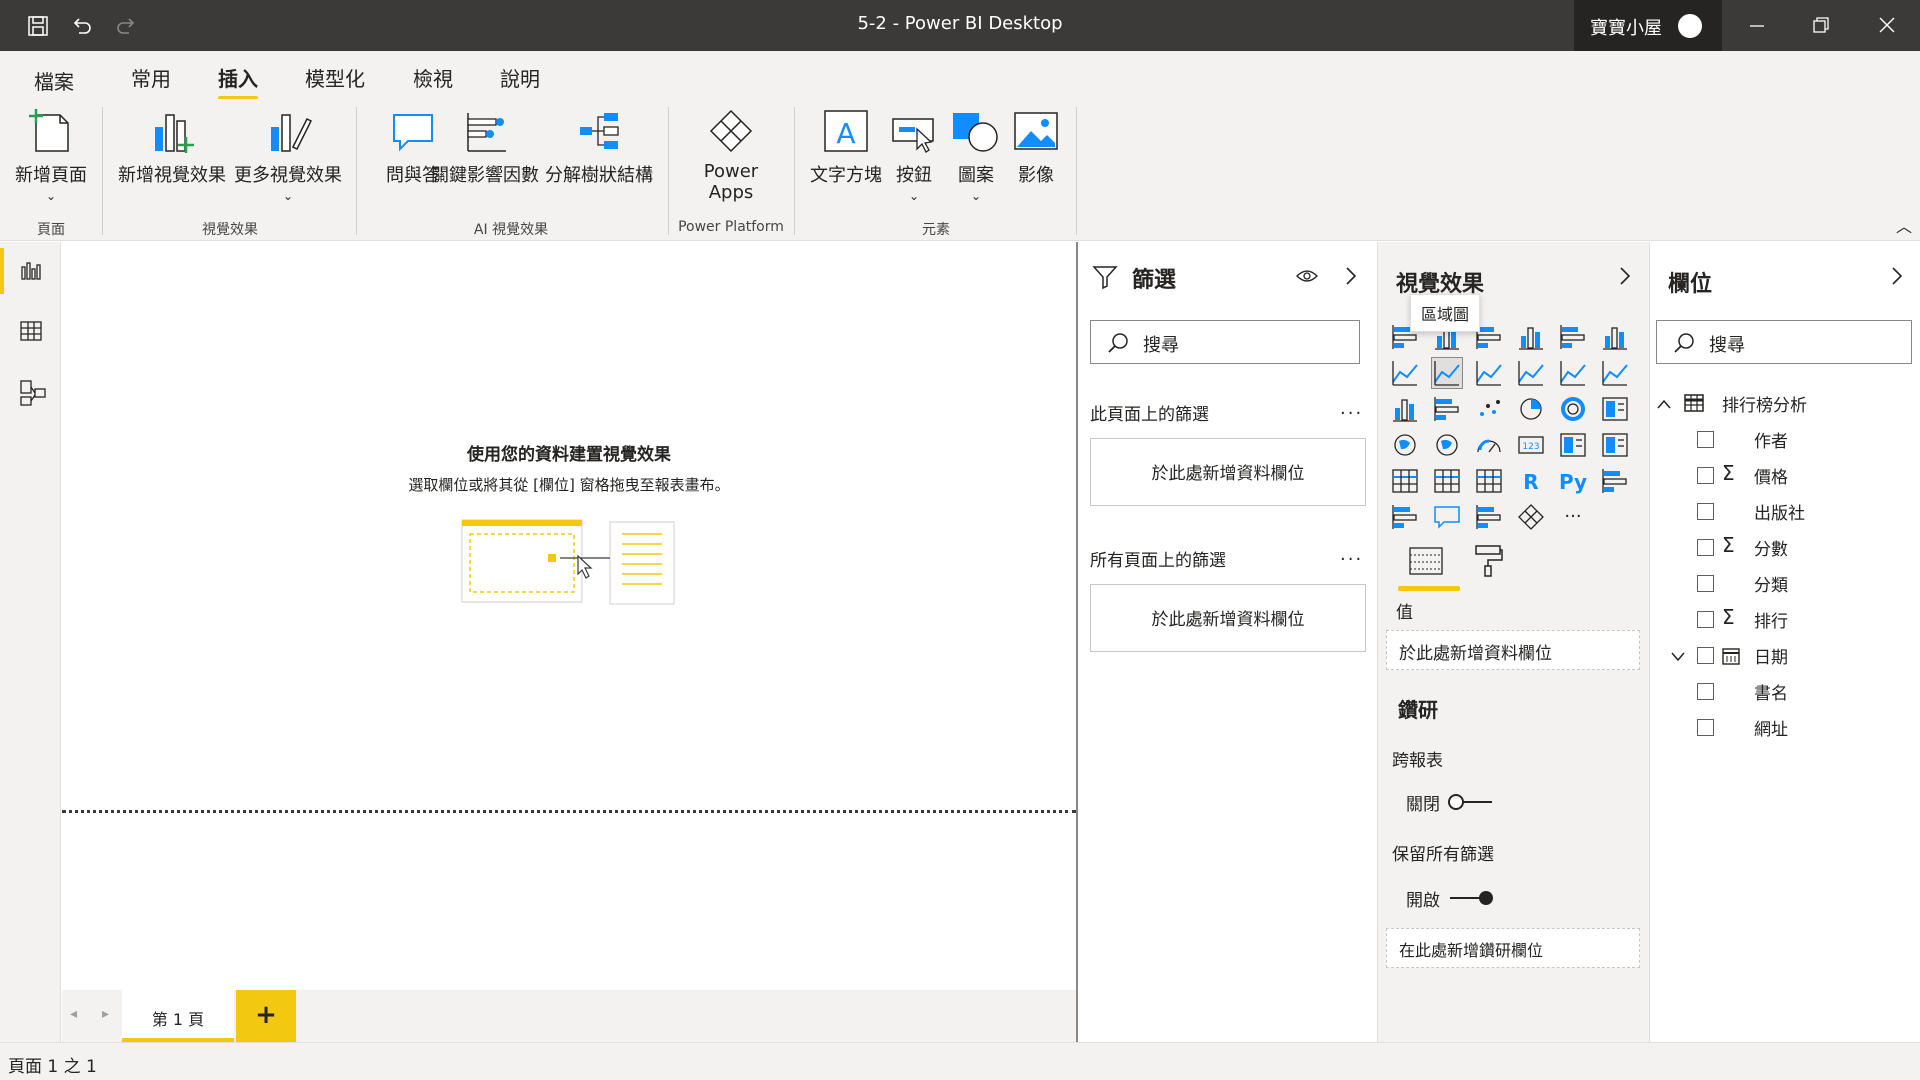 The image size is (1920, 1080). I want to click on line-clustered-column-chart-icon, so click(1531, 373).